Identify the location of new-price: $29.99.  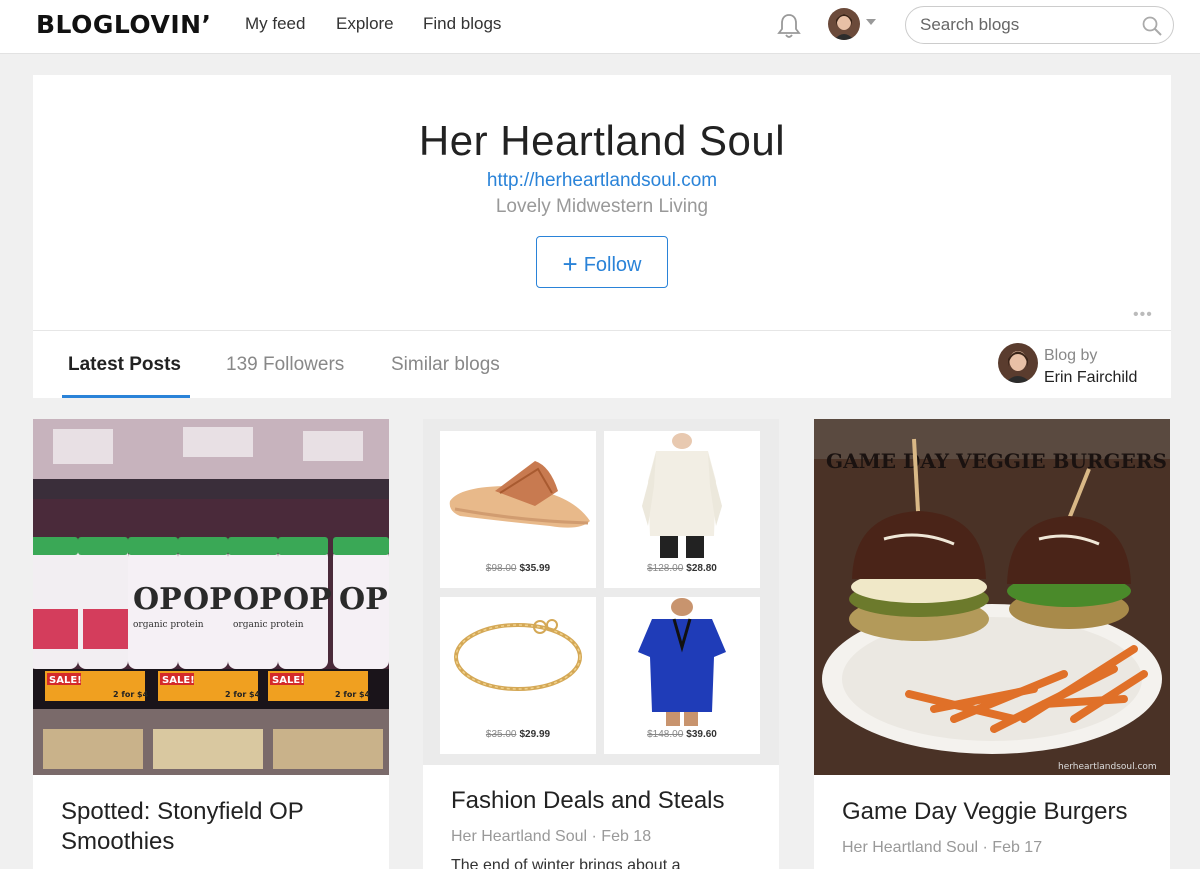
(535, 734).